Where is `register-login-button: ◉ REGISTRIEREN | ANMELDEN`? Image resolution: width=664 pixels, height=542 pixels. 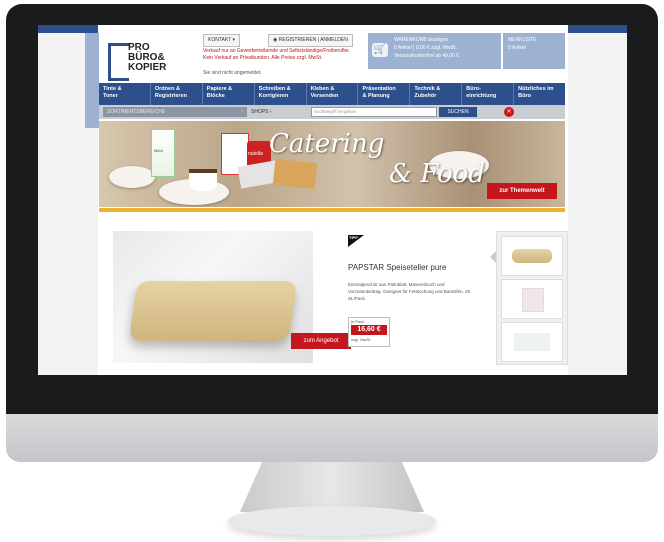
register-login-button: ◉ REGISTRIEREN | ANMELDEN is located at coordinates (310, 40).